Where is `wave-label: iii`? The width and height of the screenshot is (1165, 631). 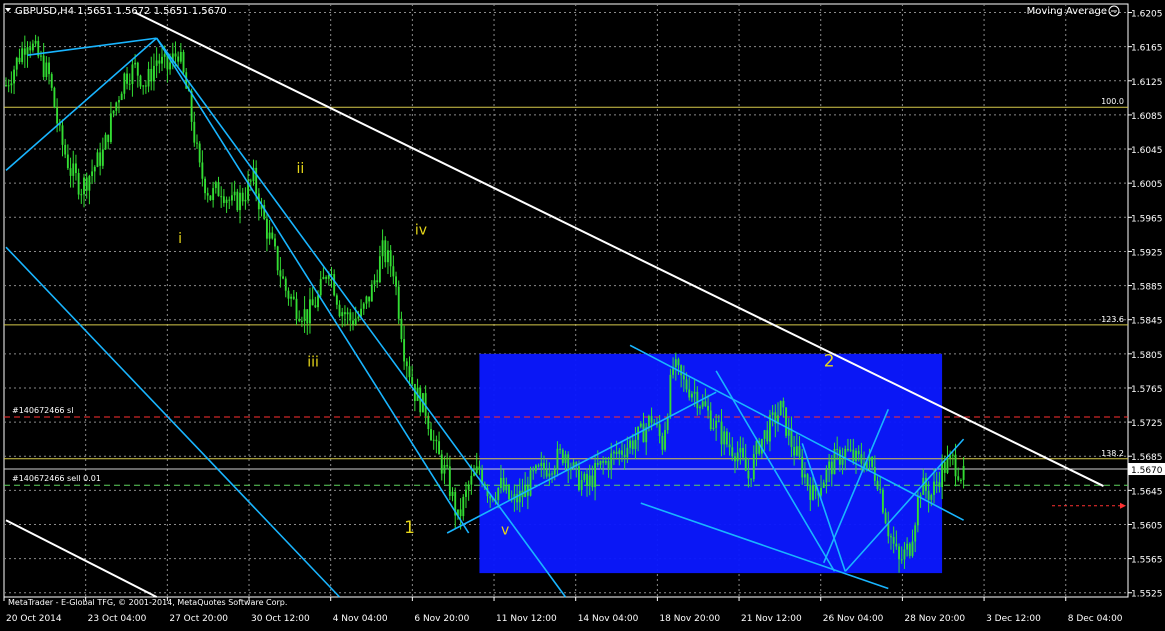
wave-label: iii is located at coordinates (313, 363).